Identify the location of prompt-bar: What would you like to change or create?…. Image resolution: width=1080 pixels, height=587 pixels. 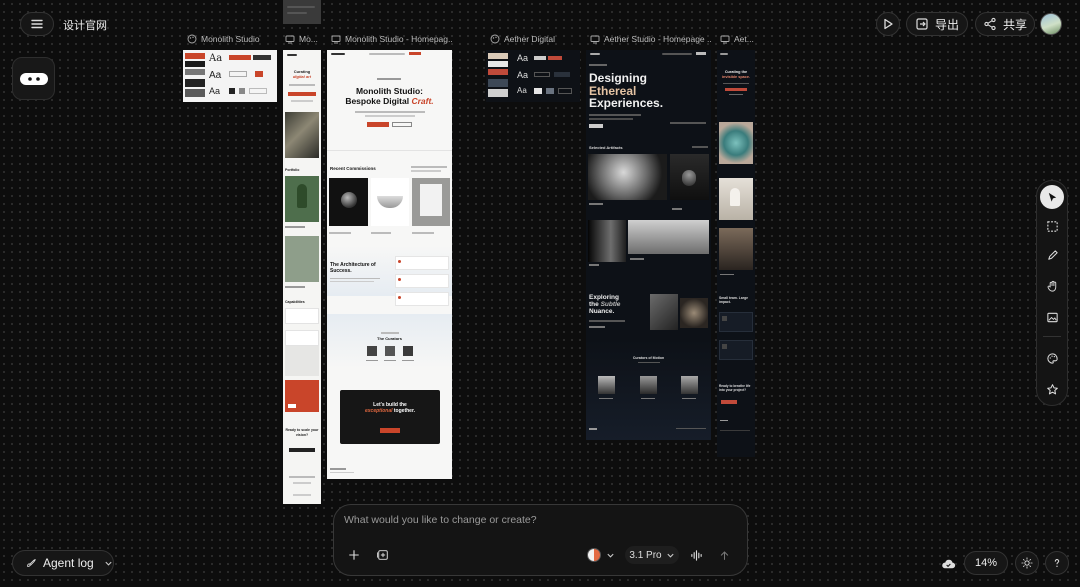
(540, 540).